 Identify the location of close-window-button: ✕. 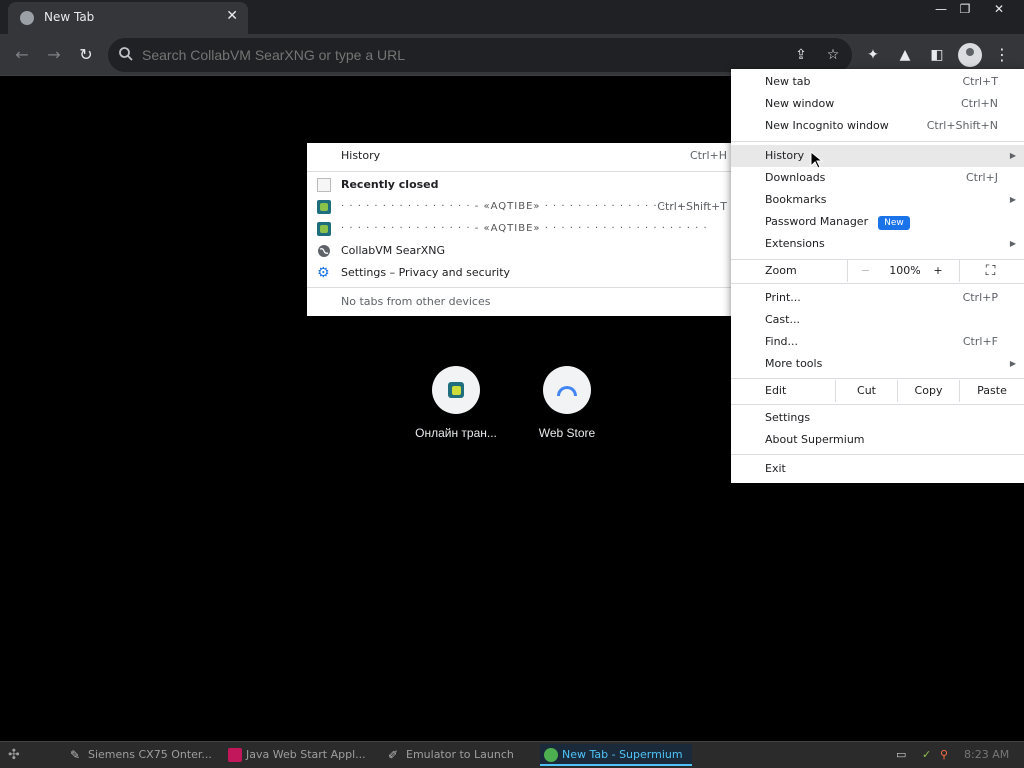
(999, 9).